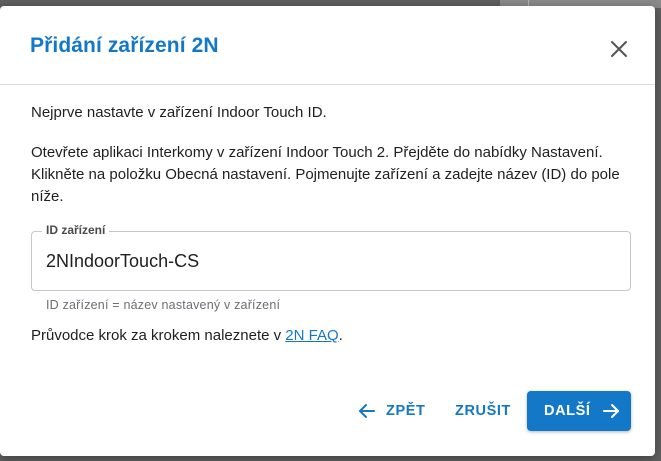  What do you see at coordinates (158, 335) in the screenshot?
I see `faq-prefix: Průvodce krok za krokem naleznete v` at bounding box center [158, 335].